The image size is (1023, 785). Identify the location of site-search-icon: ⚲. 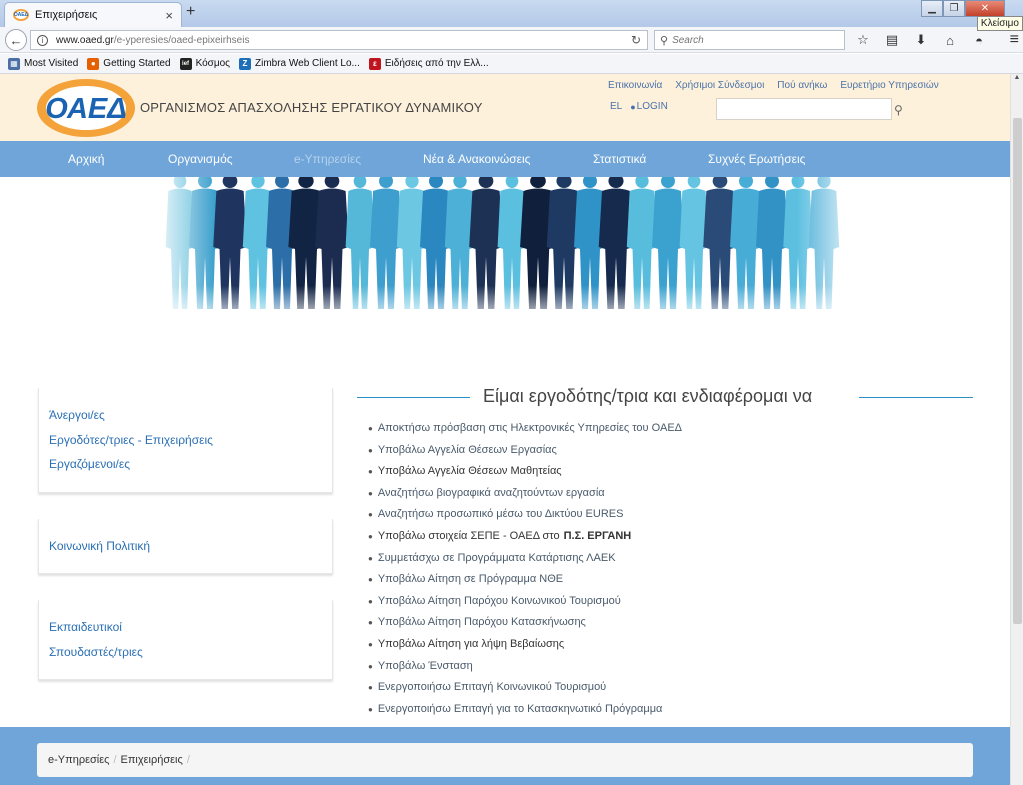
(898, 110).